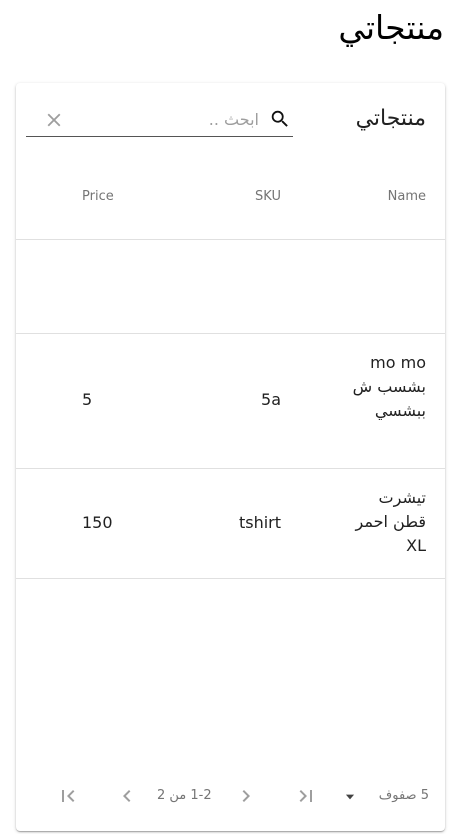 This screenshot has width=463, height=834. What do you see at coordinates (184, 795) in the screenshot?
I see `page-range-label: 1-2 من 2` at bounding box center [184, 795].